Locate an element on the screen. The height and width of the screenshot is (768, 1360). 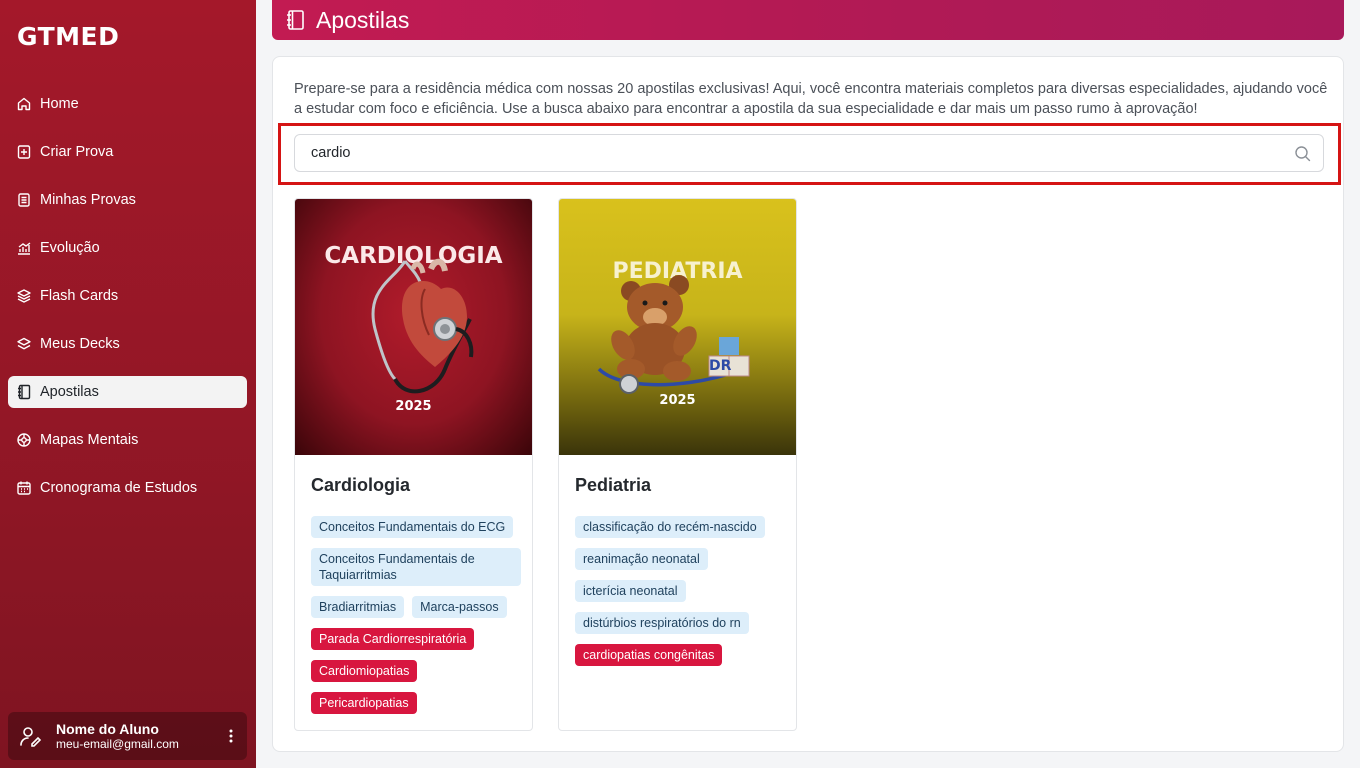
cover-image-pediatria: PEDIATRIA DR 2025 is located at coordinates (677, 327).